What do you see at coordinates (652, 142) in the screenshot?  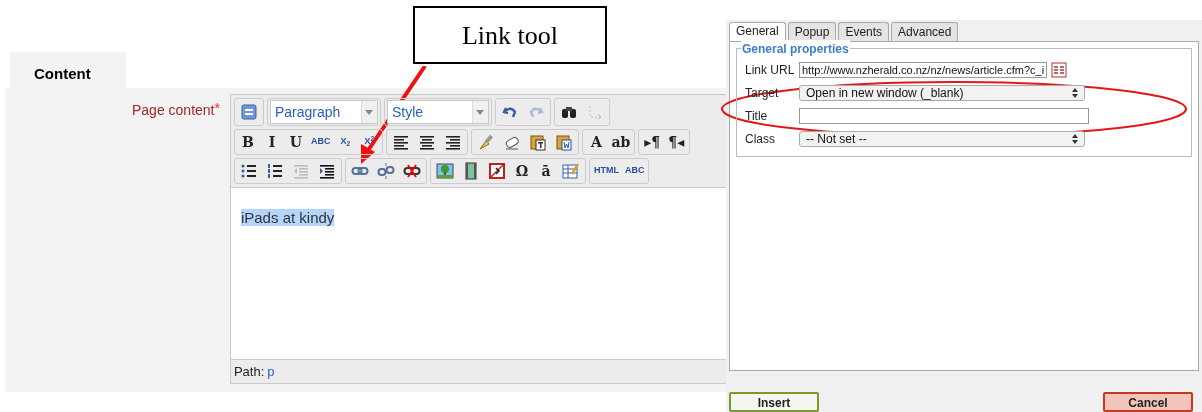 I see `toolbar-button: ▸¶` at bounding box center [652, 142].